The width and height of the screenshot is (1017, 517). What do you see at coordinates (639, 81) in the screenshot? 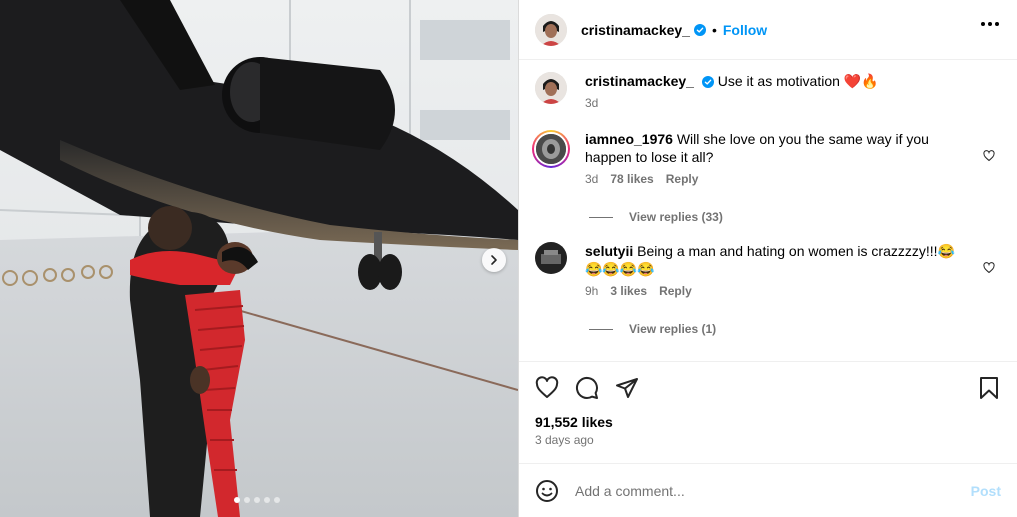
I see `caption-username: cristinamackey_` at bounding box center [639, 81].